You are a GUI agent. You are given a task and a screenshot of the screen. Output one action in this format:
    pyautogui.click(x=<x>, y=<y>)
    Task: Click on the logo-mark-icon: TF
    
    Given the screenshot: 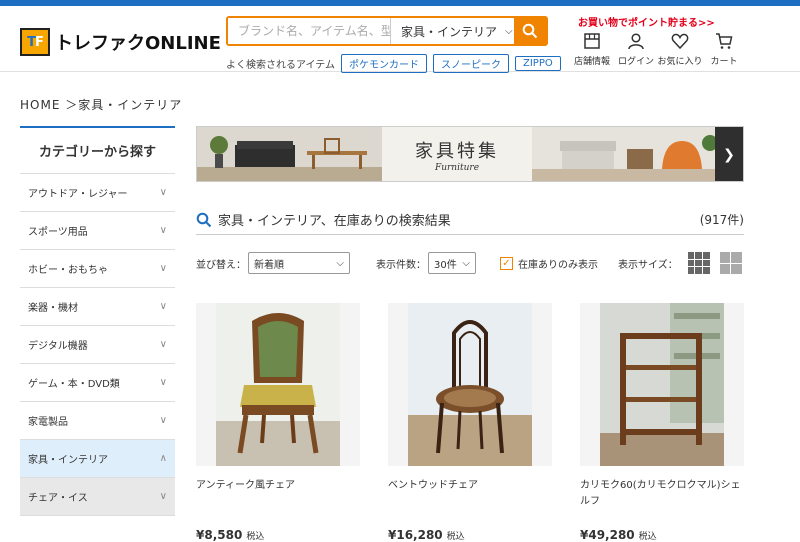 What is the action you would take?
    pyautogui.click(x=35, y=42)
    